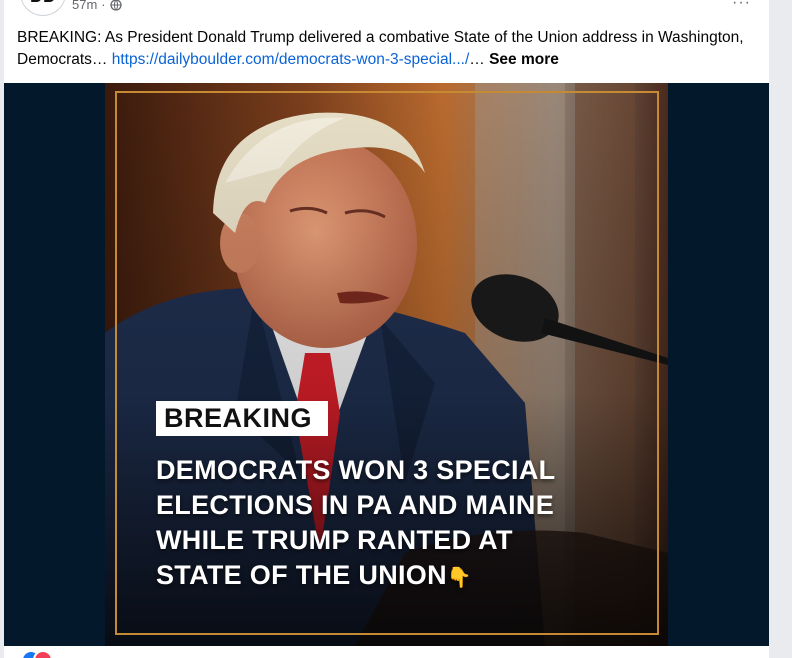 Image resolution: width=792 pixels, height=658 pixels. Describe the element at coordinates (355, 505) in the screenshot. I see `headline-line: ELECTIONS IN PA AND MAINE` at that location.